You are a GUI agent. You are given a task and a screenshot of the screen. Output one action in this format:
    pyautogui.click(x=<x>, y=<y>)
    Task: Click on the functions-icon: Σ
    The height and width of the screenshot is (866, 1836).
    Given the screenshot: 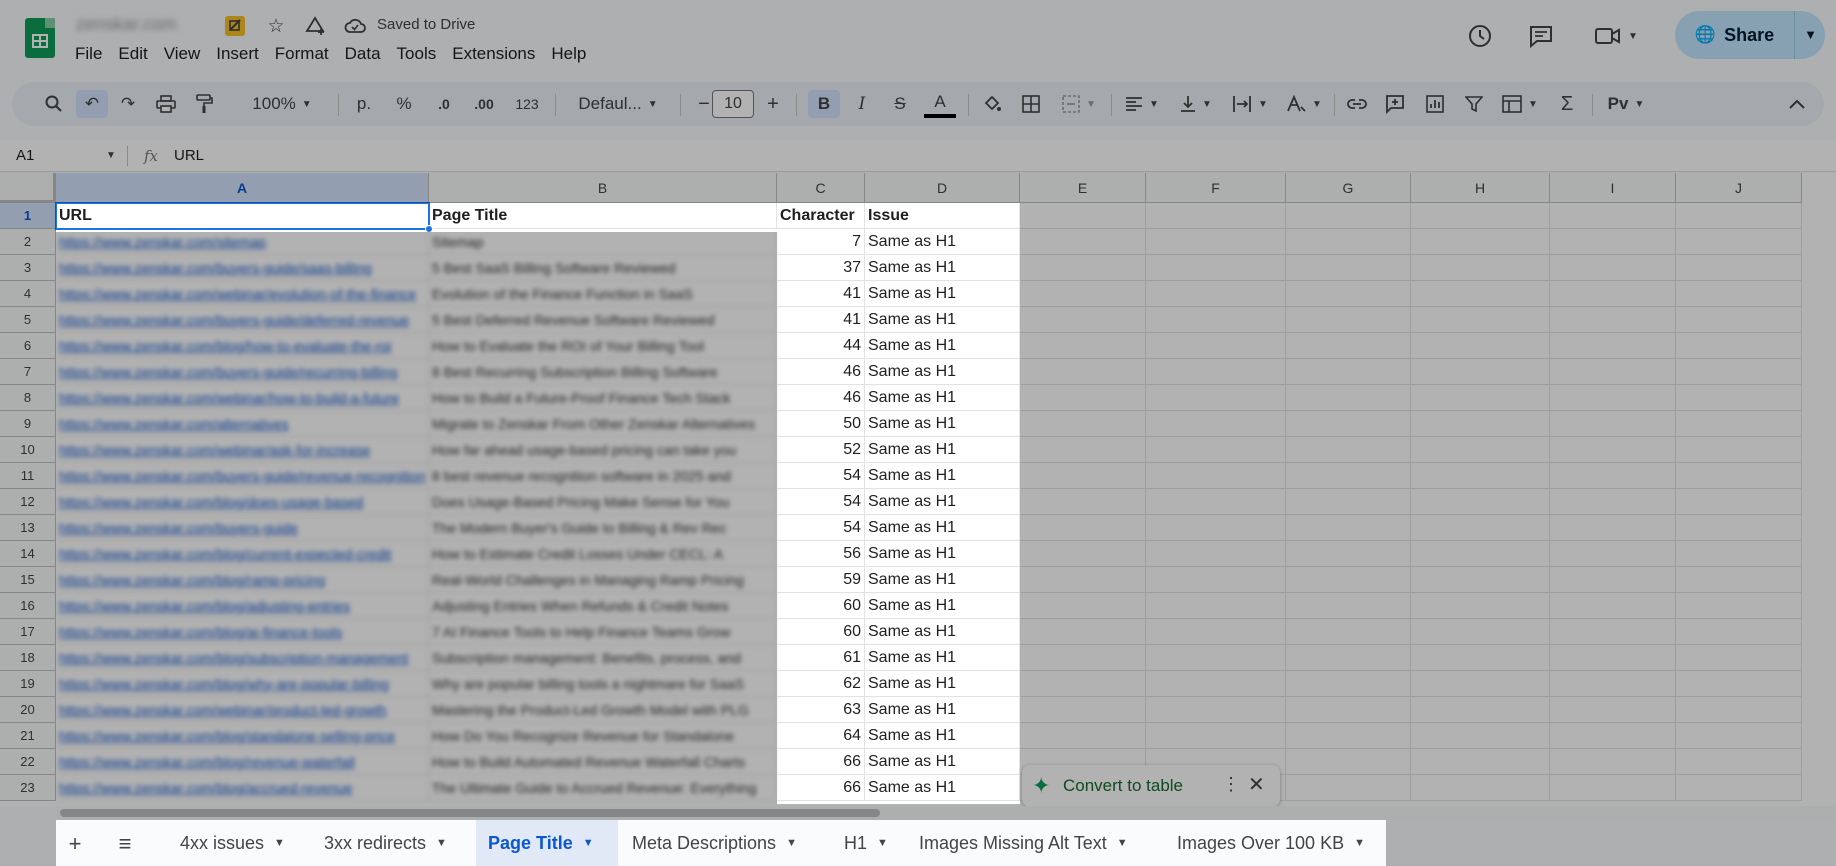 What is the action you would take?
    pyautogui.click(x=1567, y=104)
    